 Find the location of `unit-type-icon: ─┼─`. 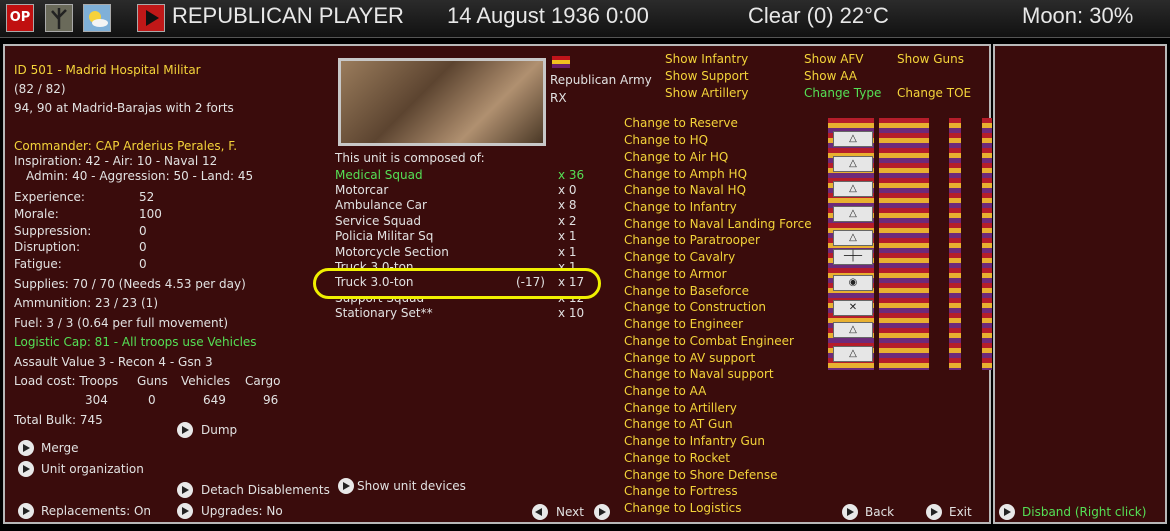

unit-type-icon: ─┼─ is located at coordinates (853, 257).